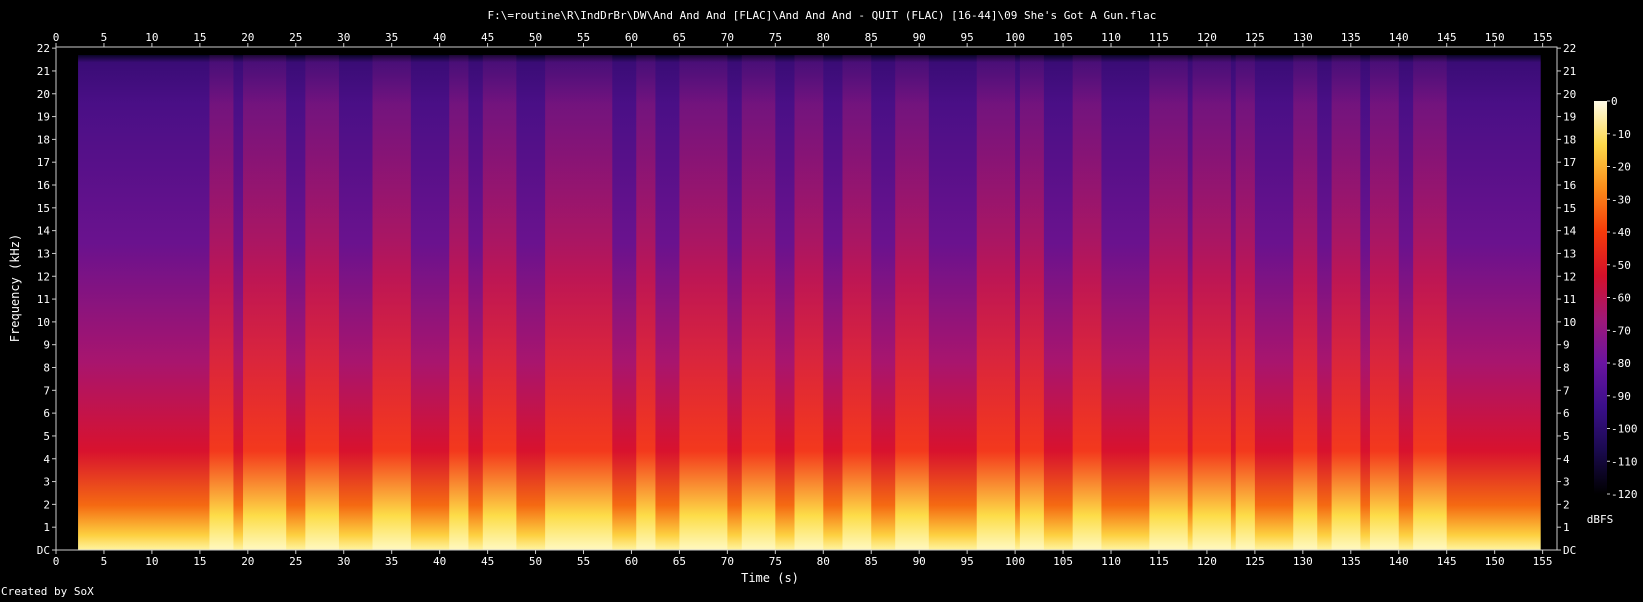 This screenshot has height=602, width=1643. What do you see at coordinates (1447, 37) in the screenshot?
I see `x-tick-label-top-145: 145` at bounding box center [1447, 37].